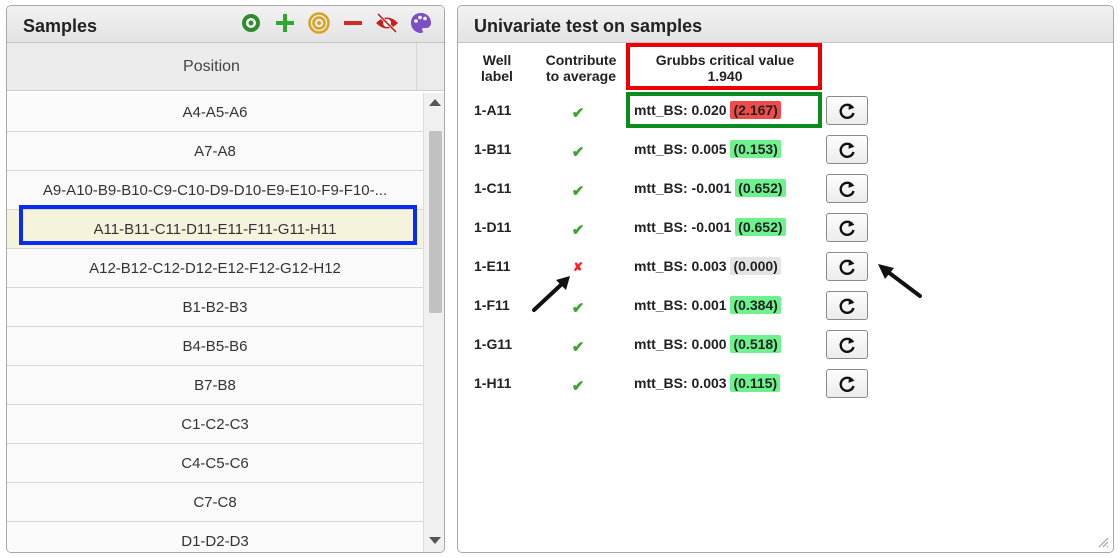 This screenshot has height=558, width=1120. I want to click on measure-cell: mtt_BS: 0.020 (2.167), so click(707, 110).